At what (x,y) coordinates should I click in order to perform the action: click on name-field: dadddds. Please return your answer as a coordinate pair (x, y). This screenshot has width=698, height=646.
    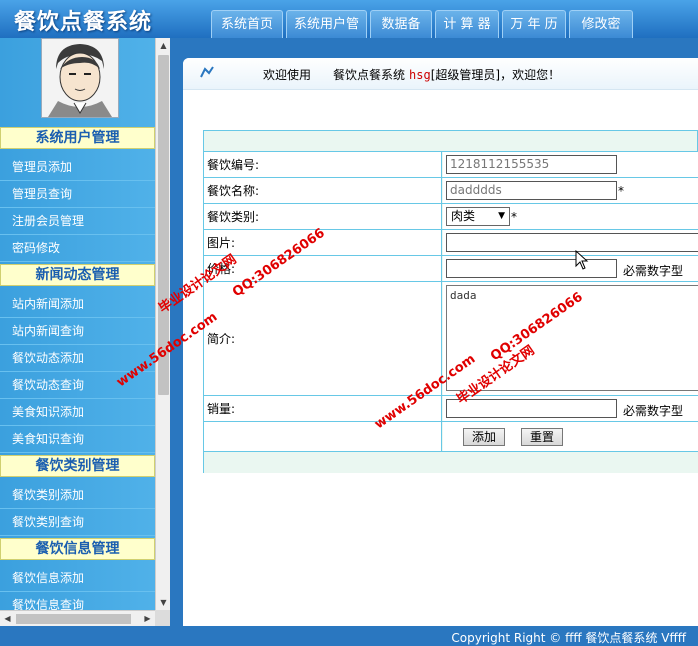
    Looking at the image, I should click on (531, 190).